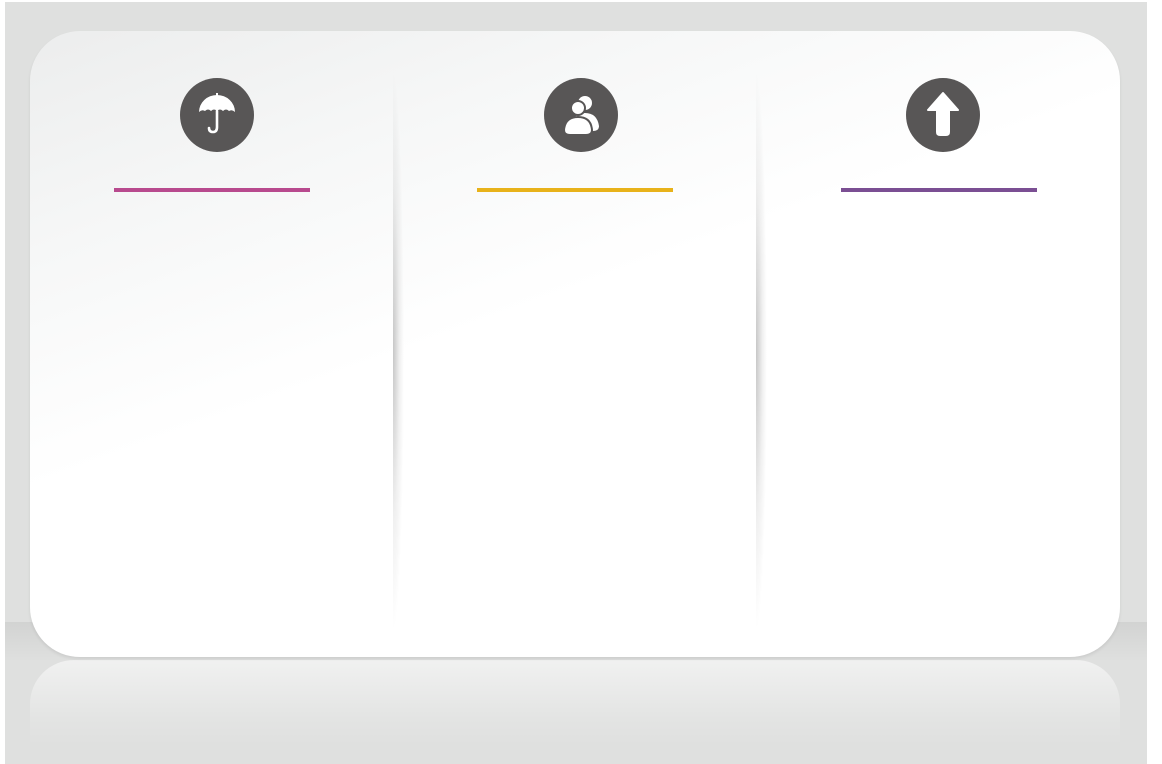 This screenshot has width=1162, height=764. What do you see at coordinates (943, 115) in the screenshot?
I see `arrow-up-icon` at bounding box center [943, 115].